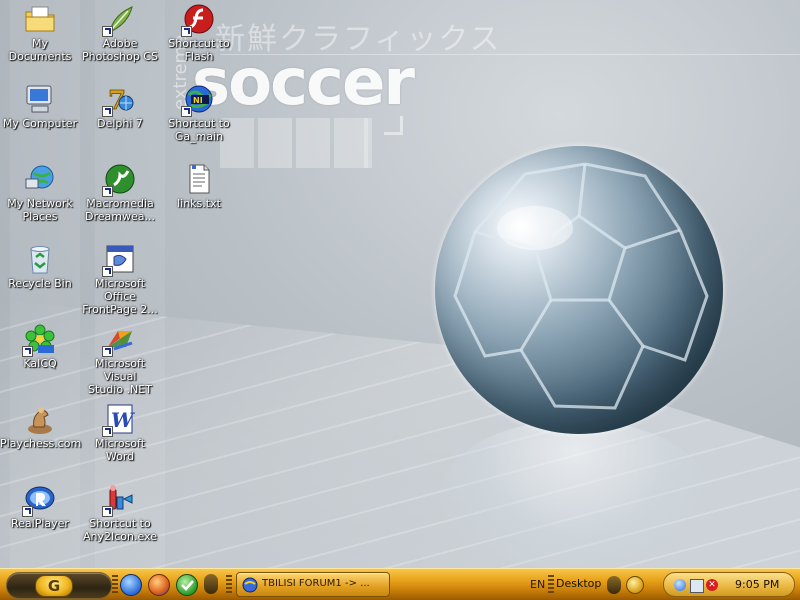 This screenshot has width=800, height=600. Describe the element at coordinates (40, 19) in the screenshot. I see `folder-documents-icon` at that location.